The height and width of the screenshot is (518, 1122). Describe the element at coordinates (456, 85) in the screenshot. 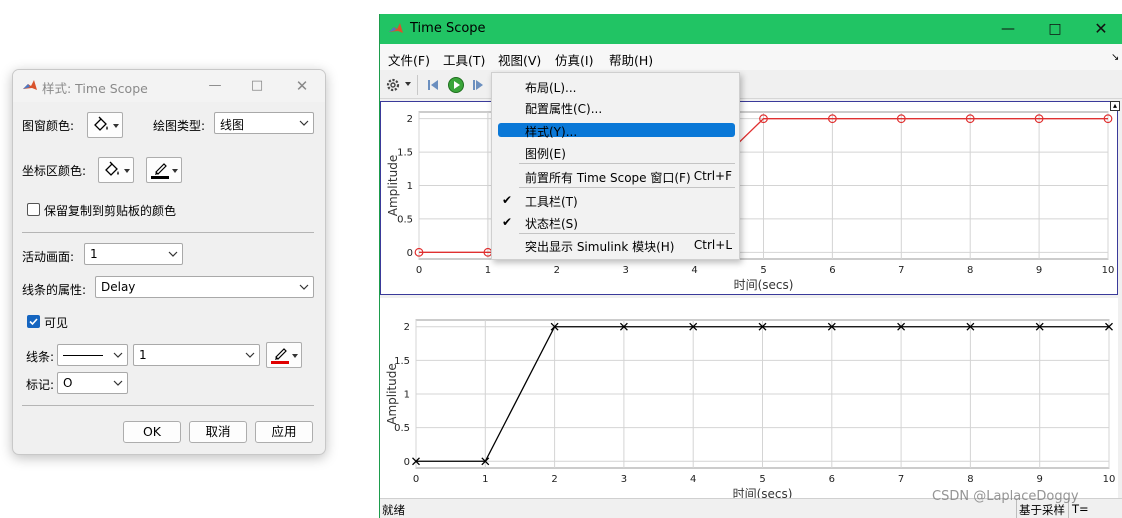

I see `run-icon` at that location.